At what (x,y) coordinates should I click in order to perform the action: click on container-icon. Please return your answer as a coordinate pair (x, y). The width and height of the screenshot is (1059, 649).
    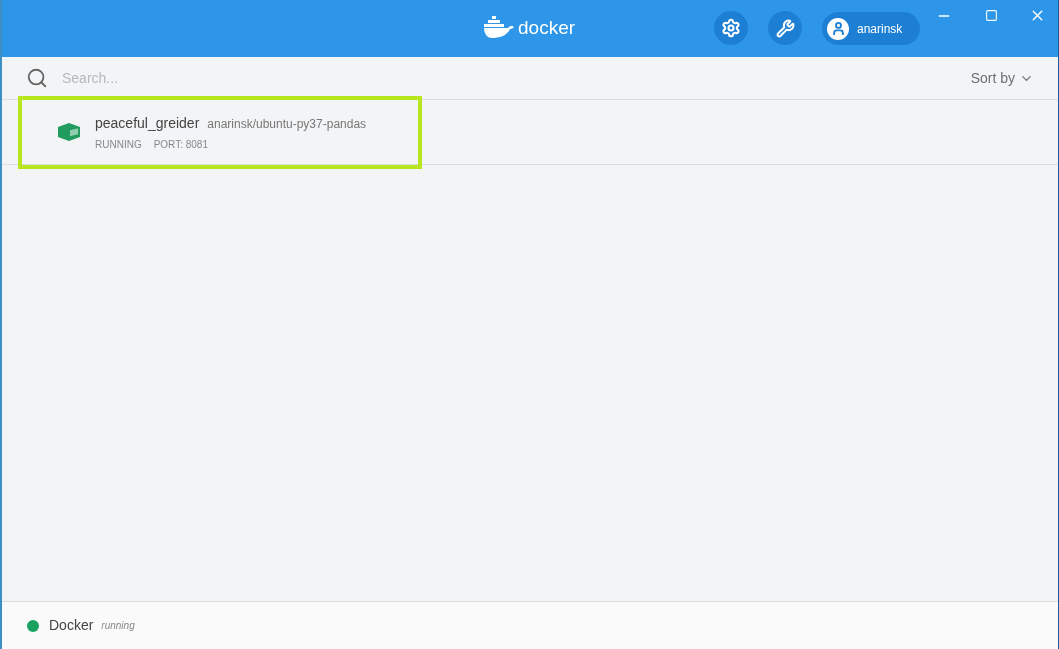
    Looking at the image, I should click on (69, 132).